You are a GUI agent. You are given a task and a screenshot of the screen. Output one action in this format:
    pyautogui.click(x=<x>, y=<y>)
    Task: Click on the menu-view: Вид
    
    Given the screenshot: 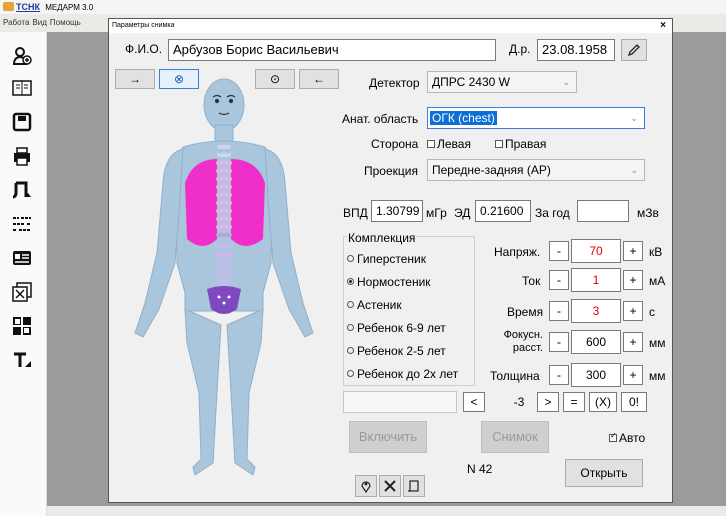 What is the action you would take?
    pyautogui.click(x=39, y=22)
    